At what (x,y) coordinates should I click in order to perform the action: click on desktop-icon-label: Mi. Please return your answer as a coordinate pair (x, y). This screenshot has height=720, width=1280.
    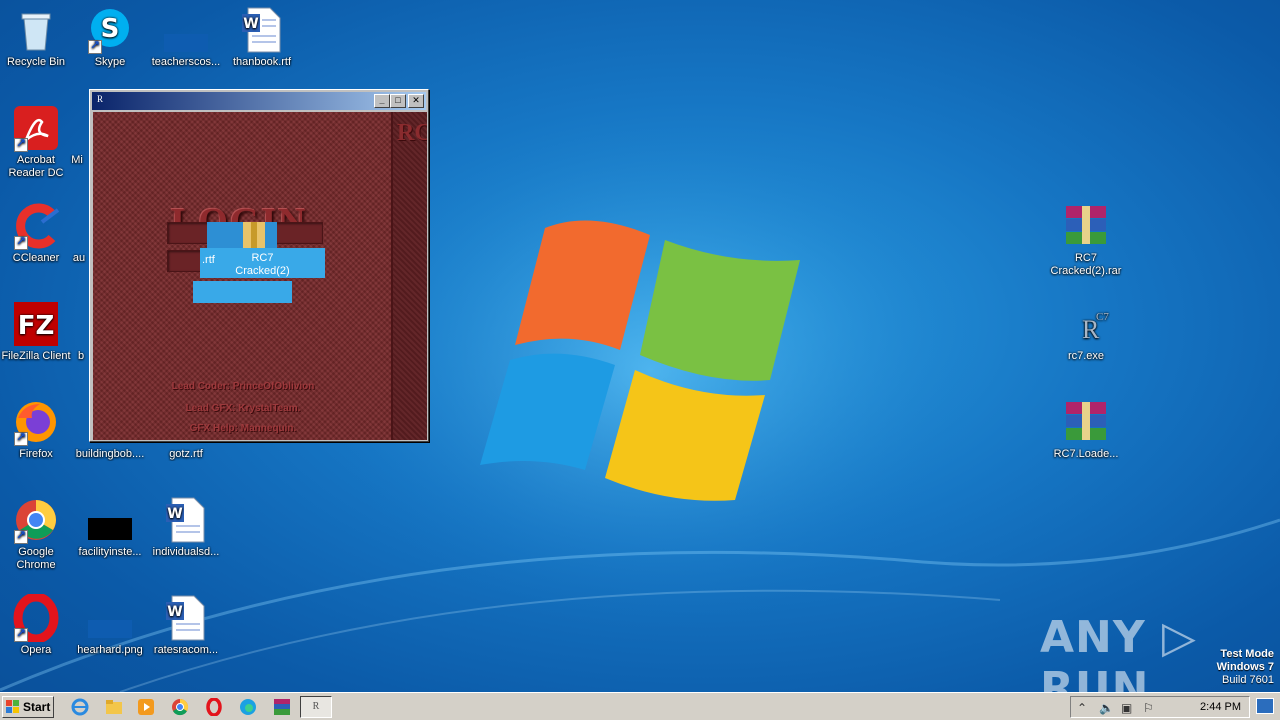
    Looking at the image, I should click on (77, 160).